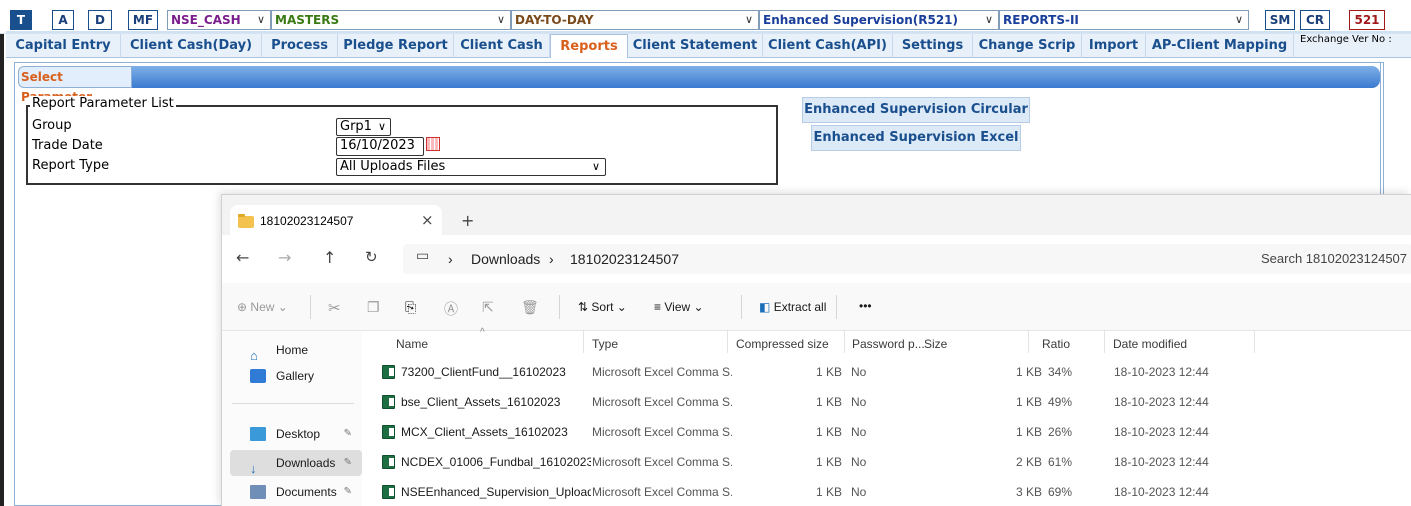 This screenshot has height=506, width=1411. I want to click on breadcrumb-folder: 18102023124507, so click(624, 259).